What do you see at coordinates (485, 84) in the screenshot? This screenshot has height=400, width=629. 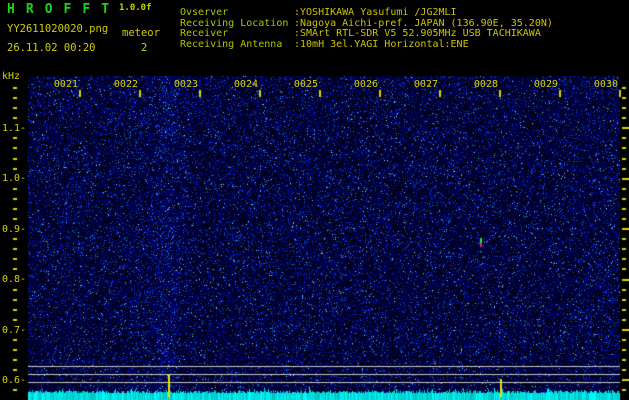 I see `time-label: 0028` at bounding box center [485, 84].